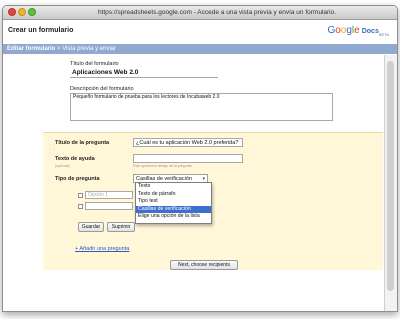  What do you see at coordinates (22, 12) in the screenshot?
I see `minimize-window-button` at bounding box center [22, 12].